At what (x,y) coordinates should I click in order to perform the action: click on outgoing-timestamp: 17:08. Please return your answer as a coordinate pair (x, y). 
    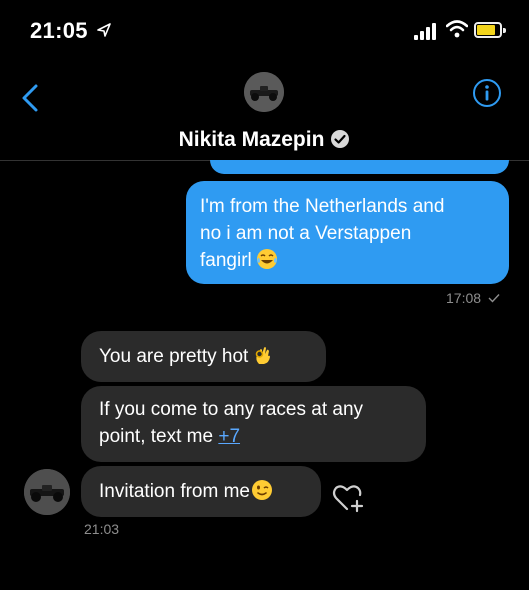
    Looking at the image, I should click on (473, 298).